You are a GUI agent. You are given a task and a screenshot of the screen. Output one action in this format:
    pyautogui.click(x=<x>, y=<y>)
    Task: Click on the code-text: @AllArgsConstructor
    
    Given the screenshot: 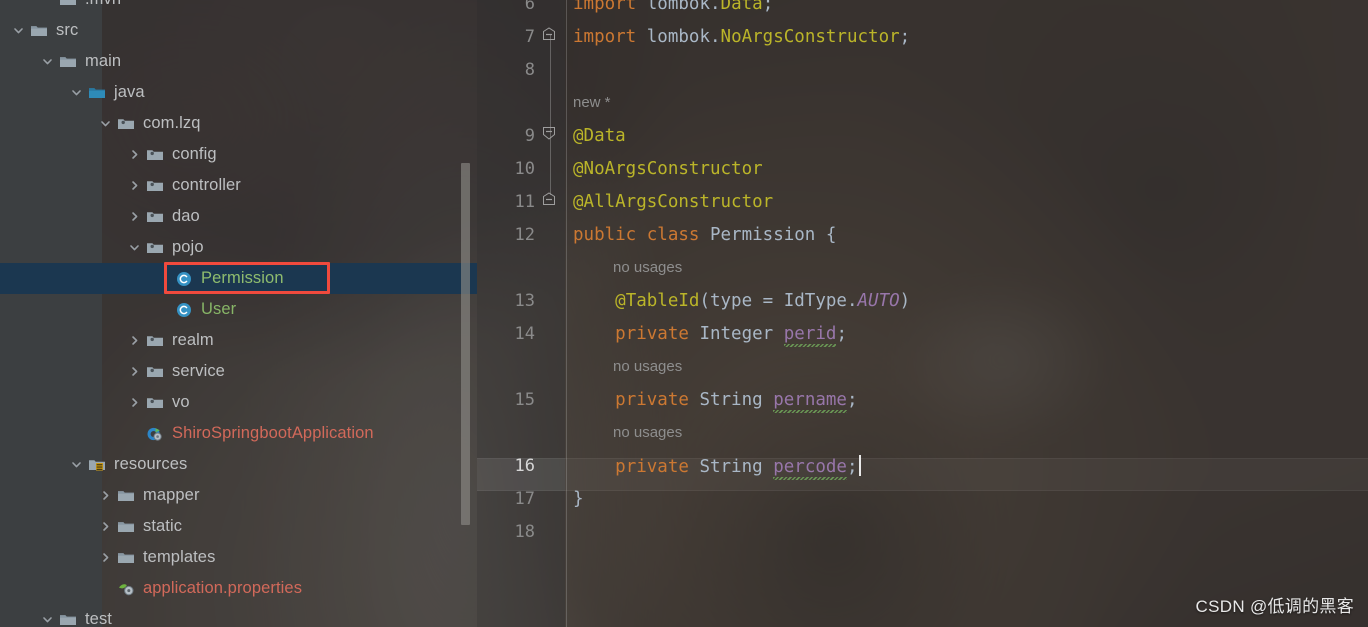 What is the action you would take?
    pyautogui.click(x=673, y=201)
    